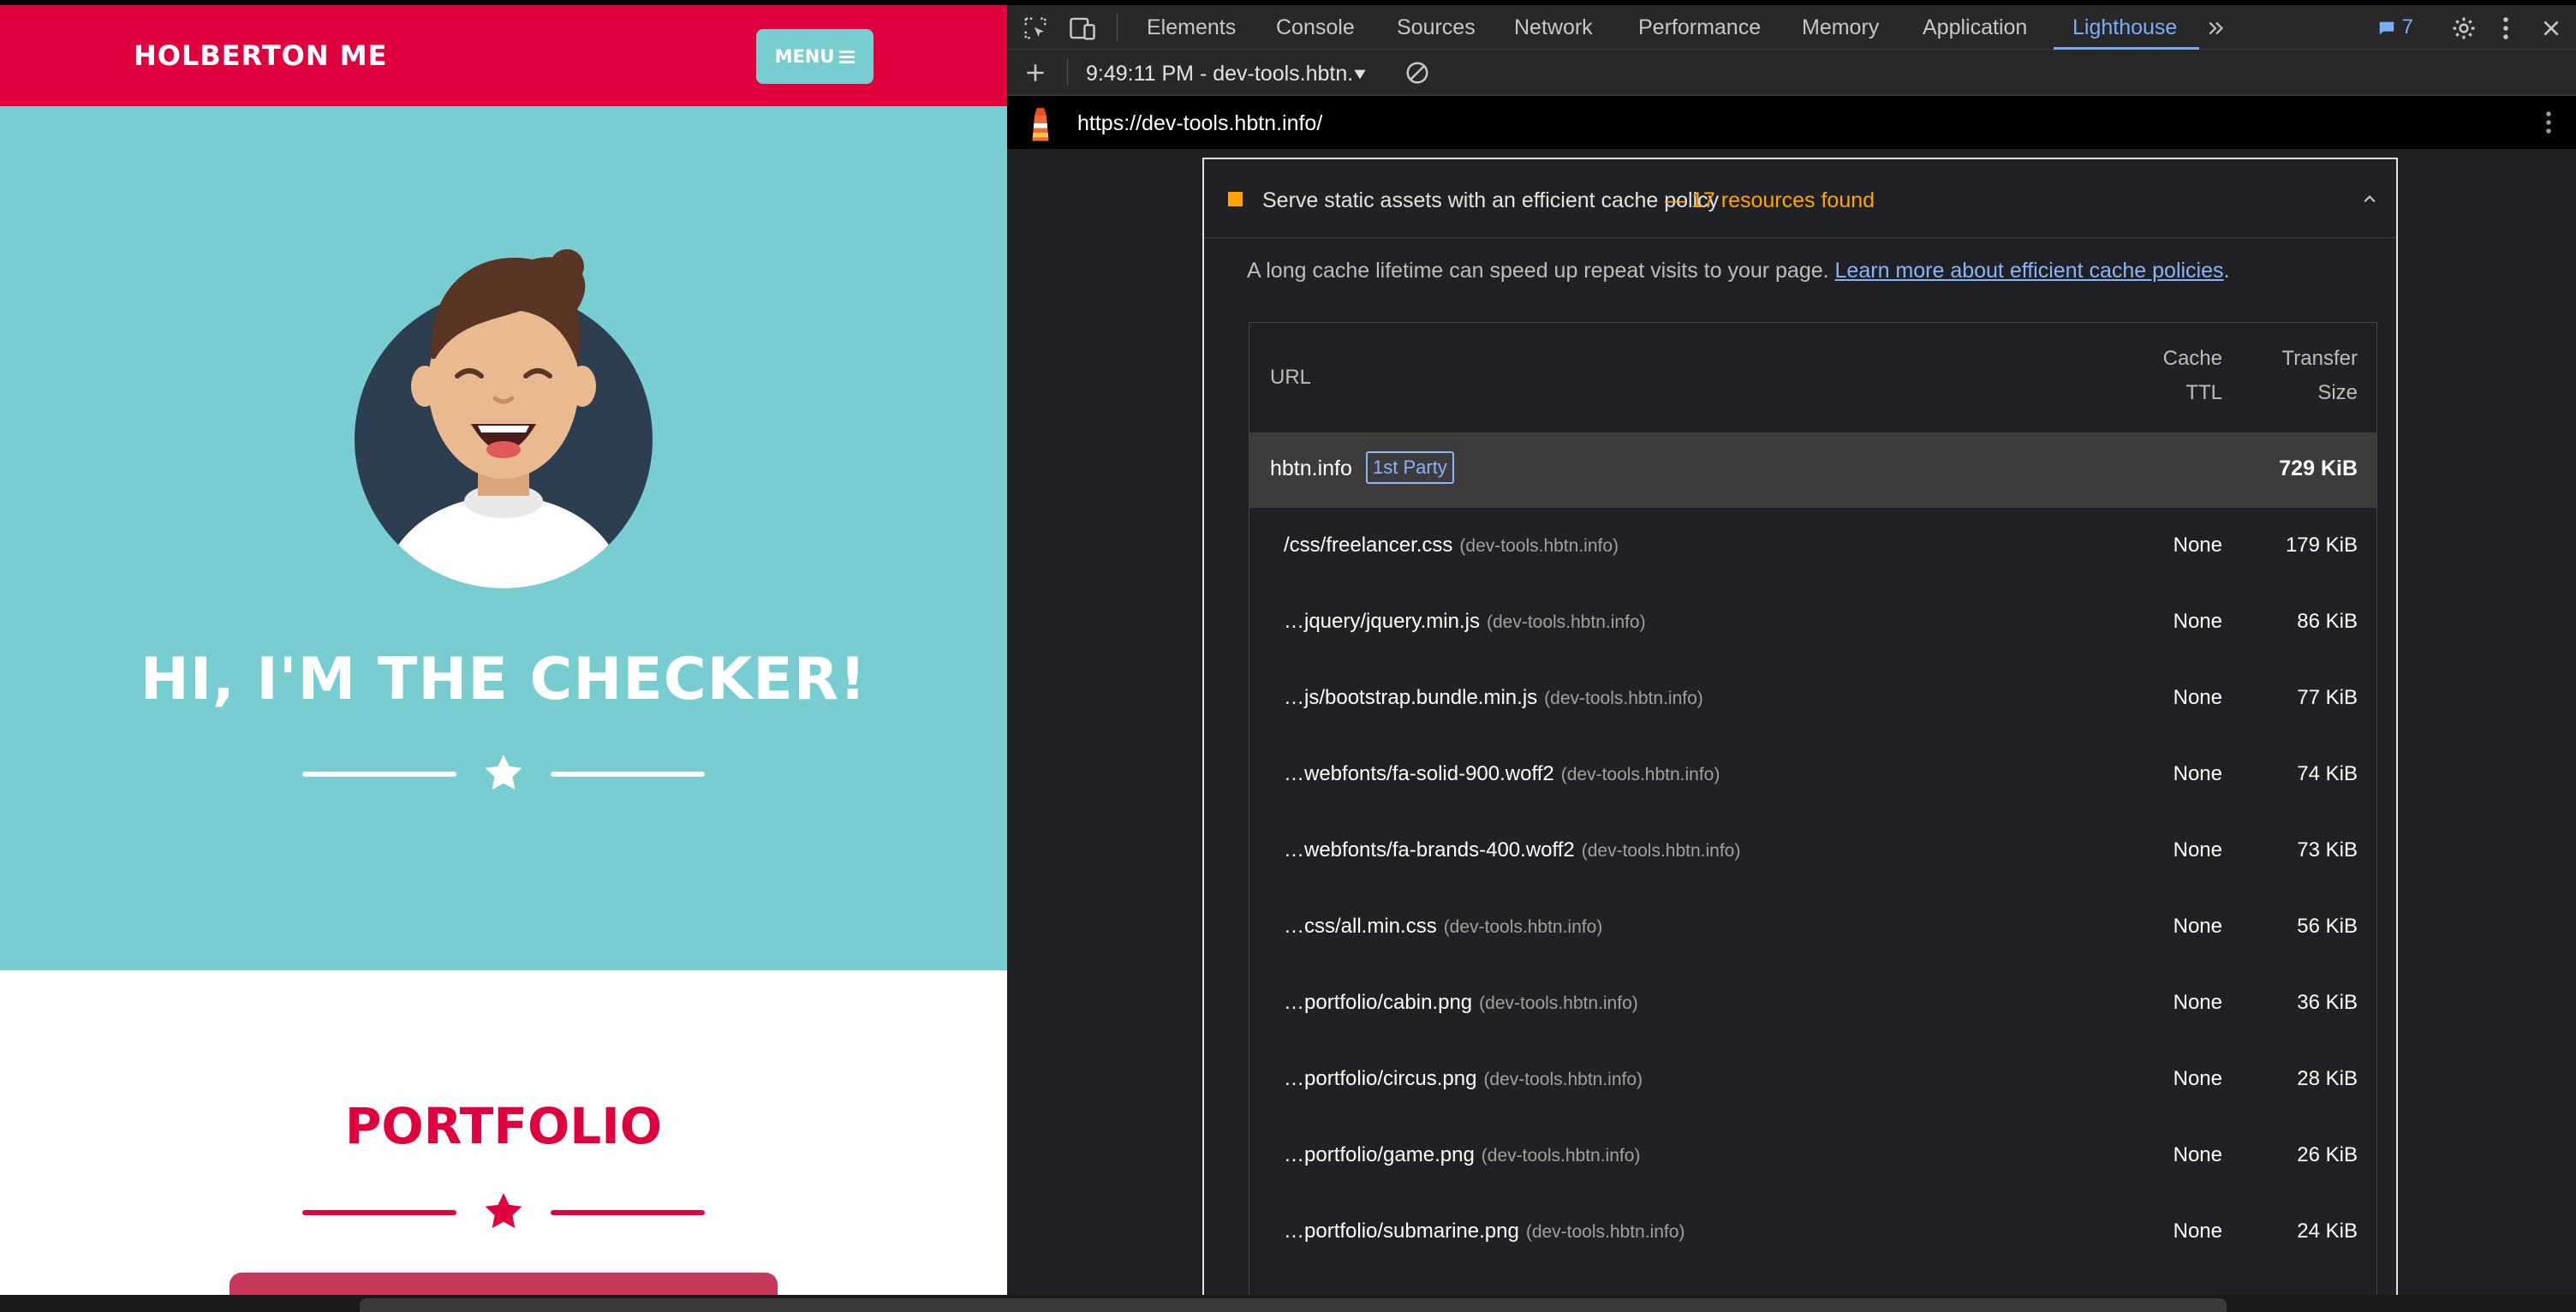  I want to click on url-path: /css/freelancer.css, so click(1368, 545).